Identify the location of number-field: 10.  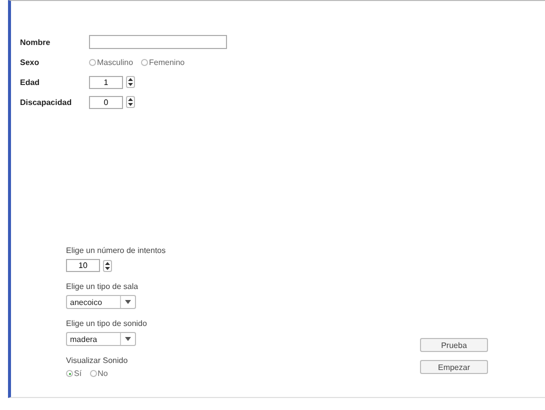
(83, 265).